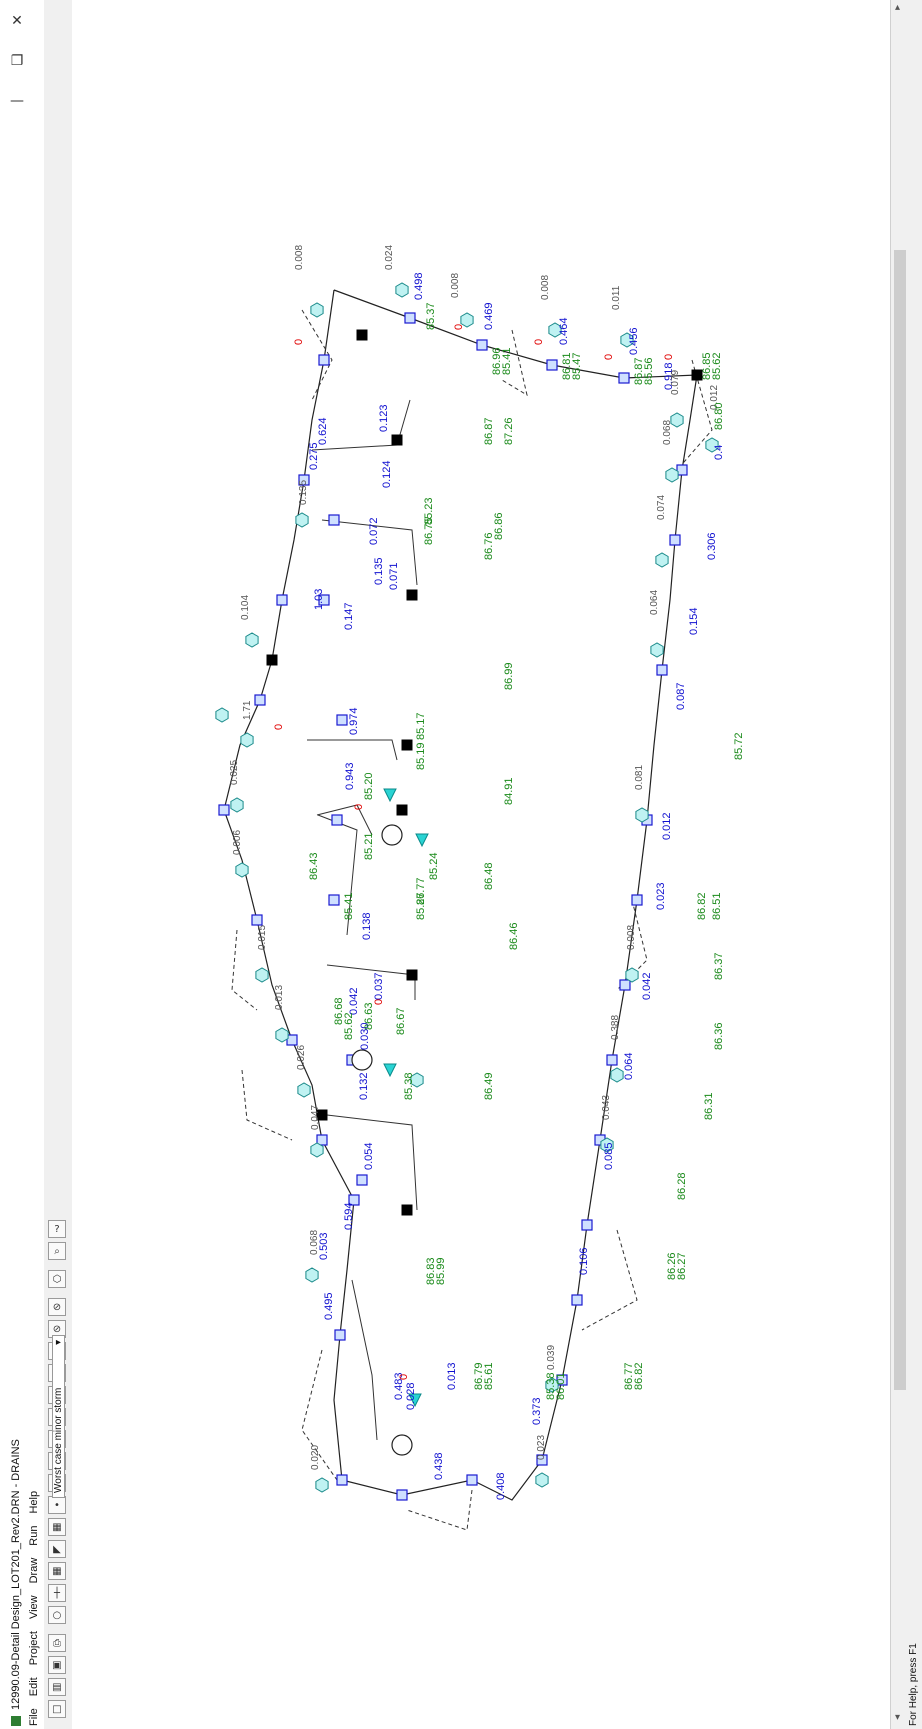  What do you see at coordinates (897, 1717) in the screenshot?
I see `scroll-down-icon: ▾` at bounding box center [897, 1717].